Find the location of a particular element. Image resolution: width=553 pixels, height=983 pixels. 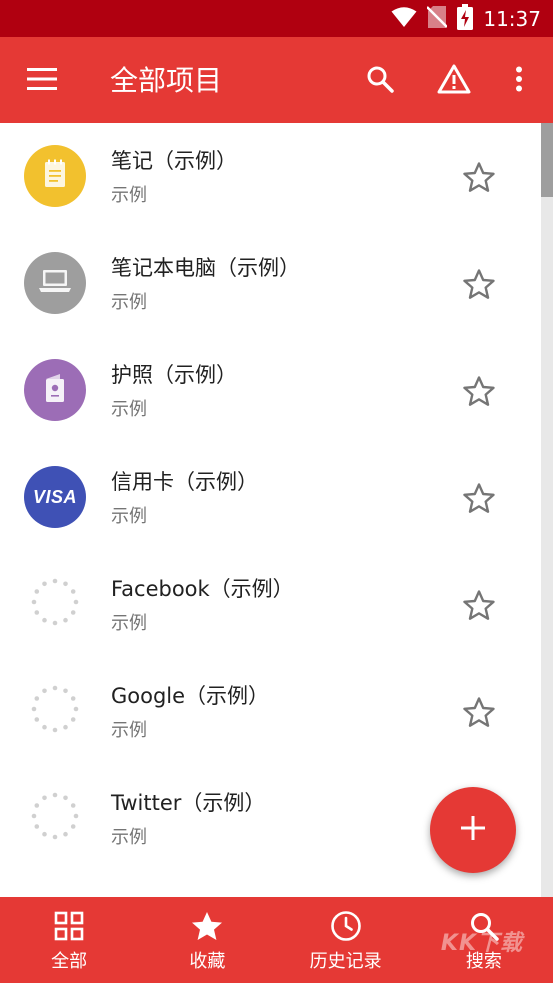

hamburger-menu-icon is located at coordinates (42, 81).